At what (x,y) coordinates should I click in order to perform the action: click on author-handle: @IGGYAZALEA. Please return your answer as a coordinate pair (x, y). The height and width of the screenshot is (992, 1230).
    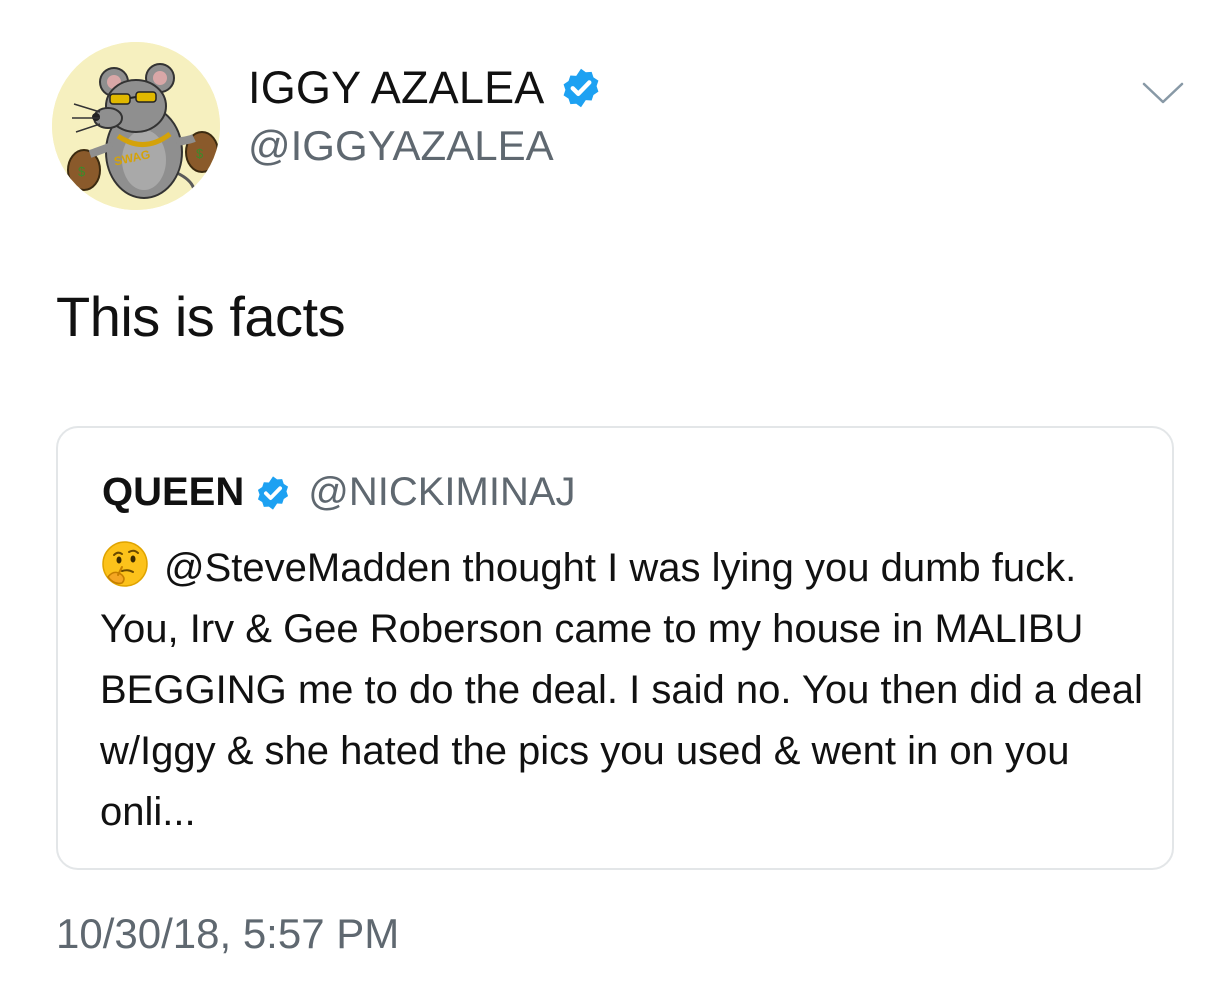
    Looking at the image, I should click on (401, 146).